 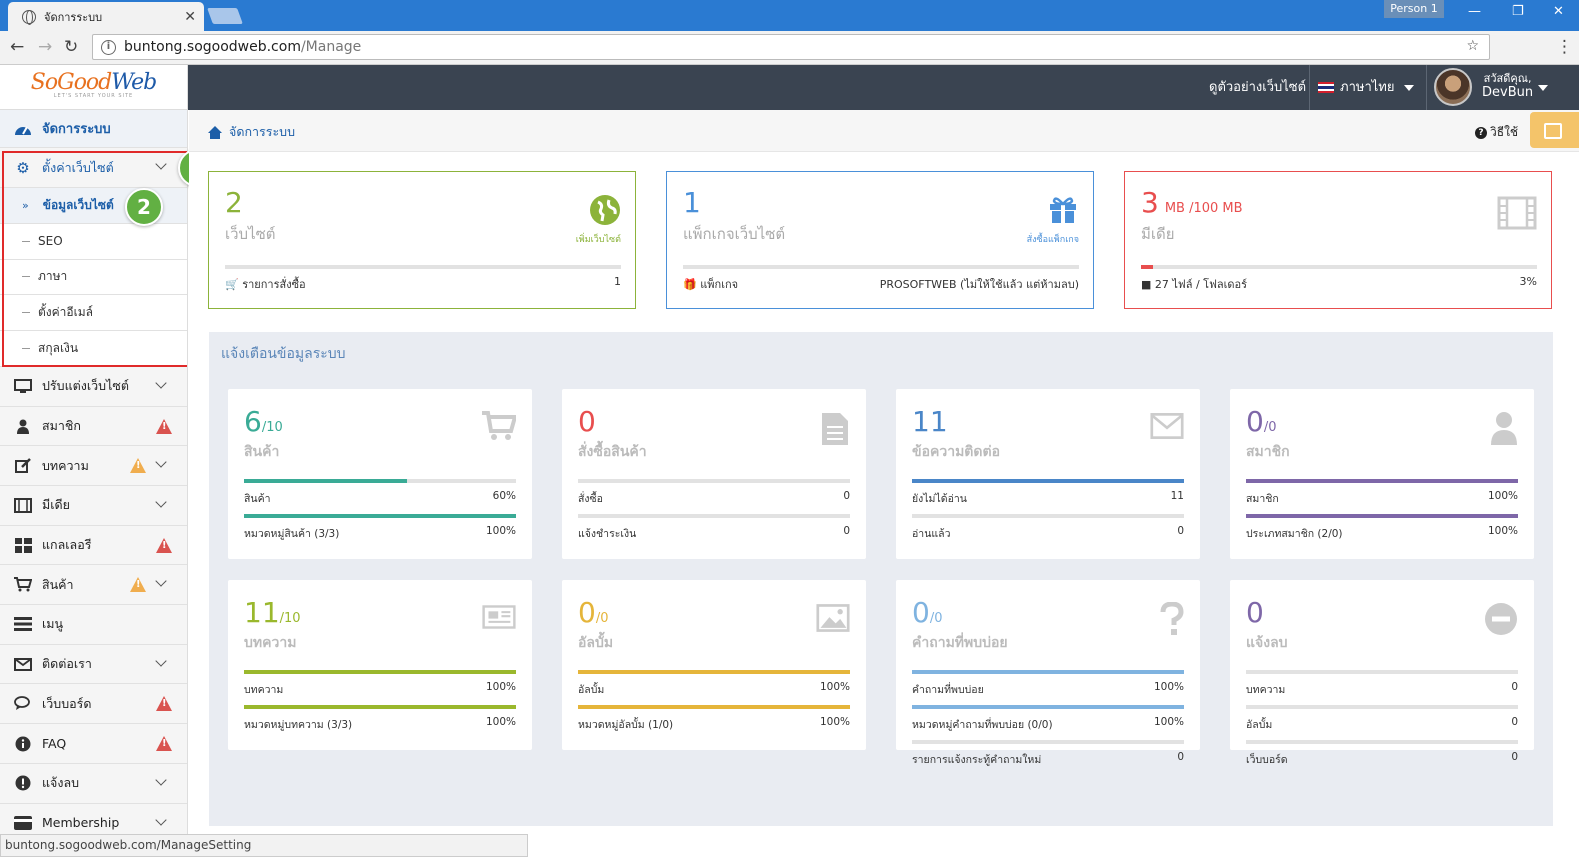 What do you see at coordinates (1472, 46) in the screenshot?
I see `bookmark-star-icon: ☆` at bounding box center [1472, 46].